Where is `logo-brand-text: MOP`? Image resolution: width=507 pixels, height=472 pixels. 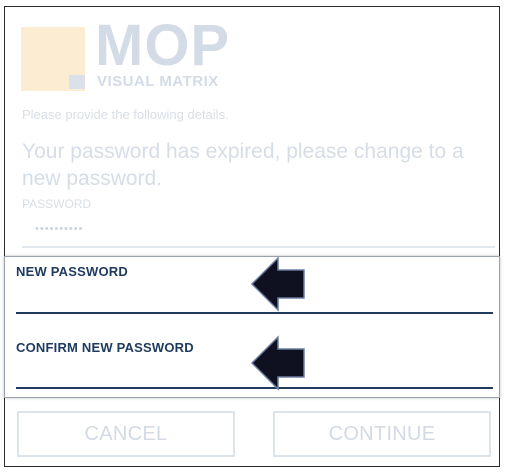
logo-brand-text: MOP is located at coordinates (163, 45).